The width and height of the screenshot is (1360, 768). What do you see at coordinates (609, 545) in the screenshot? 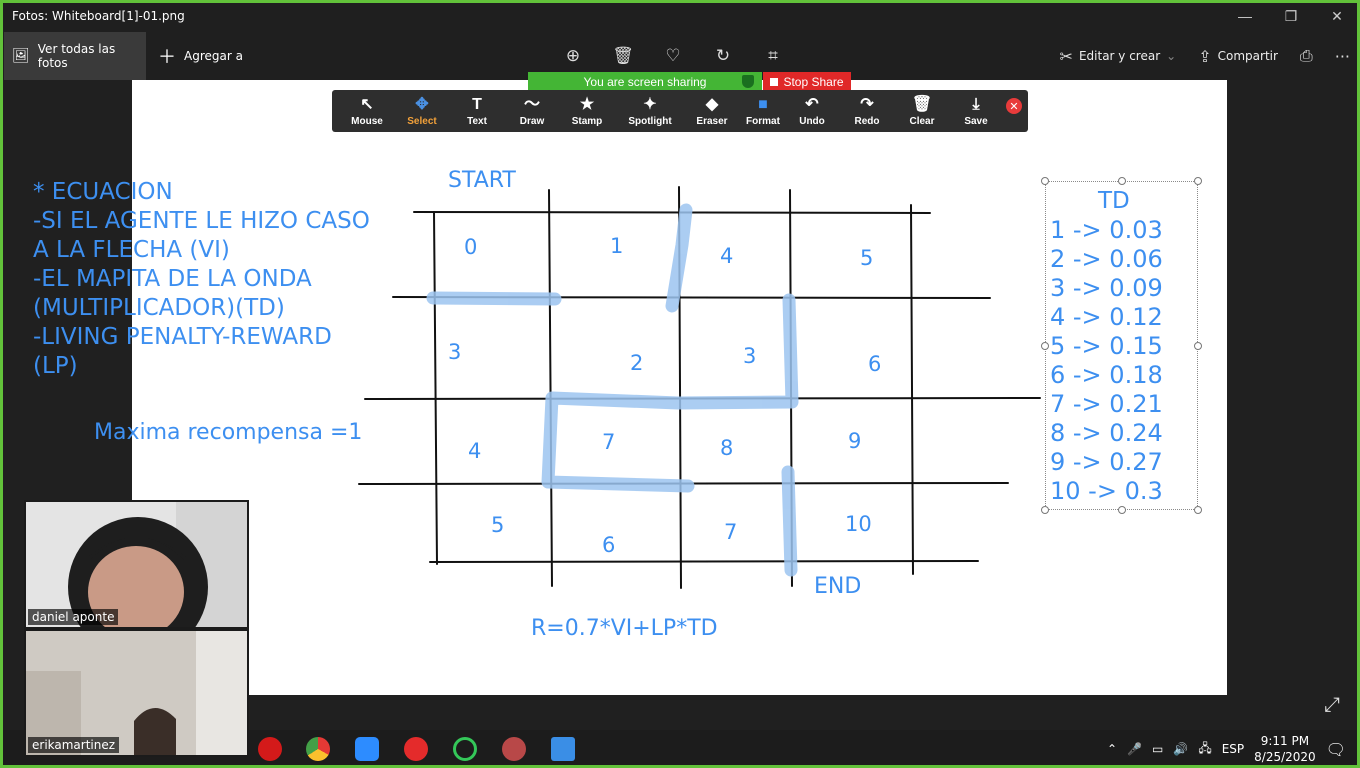
I see `cell-number: 6` at bounding box center [609, 545].